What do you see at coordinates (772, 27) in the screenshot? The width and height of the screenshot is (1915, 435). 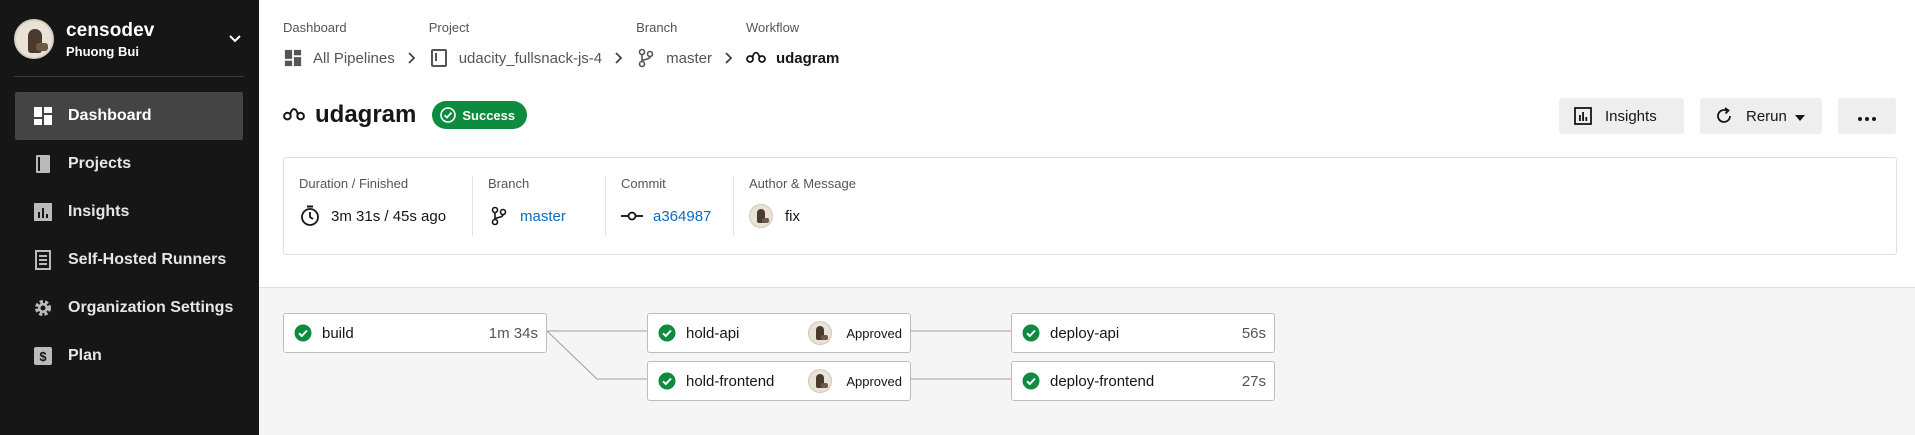 I see `crumb-label: Workflow` at bounding box center [772, 27].